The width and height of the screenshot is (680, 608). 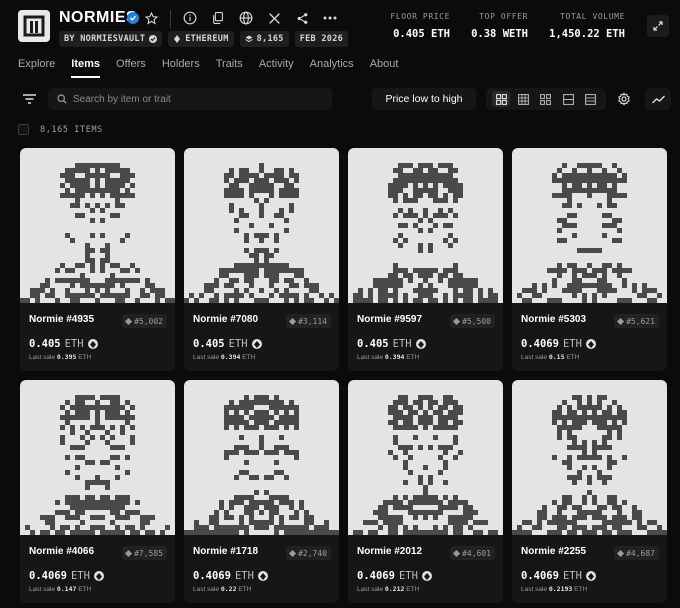 I want to click on copy-icon, so click(x=217, y=18).